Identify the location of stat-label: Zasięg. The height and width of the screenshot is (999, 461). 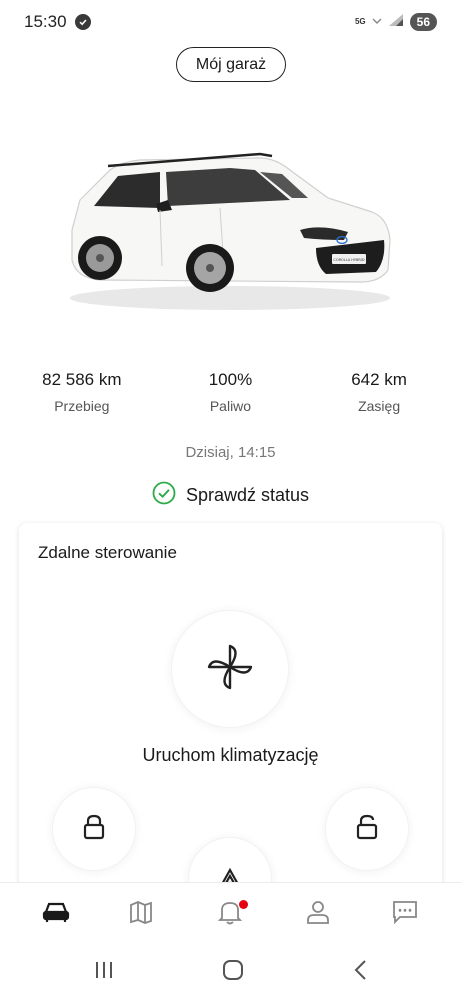
(379, 406).